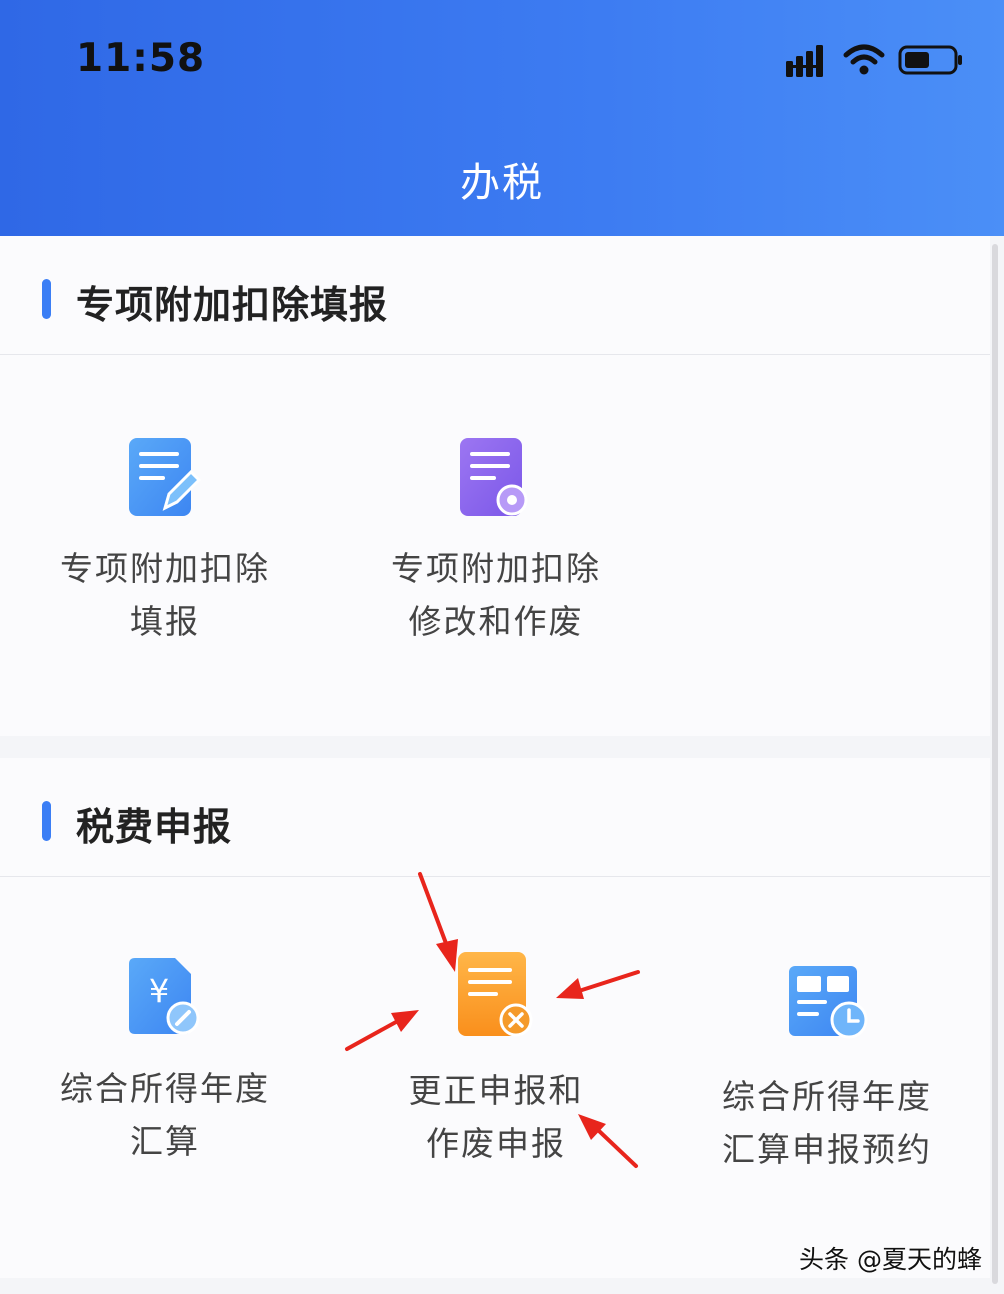 The height and width of the screenshot is (1294, 1004). Describe the element at coordinates (827, 1070) in the screenshot. I see `tile-settlement-appointment: 综合所得年度 汇算申报预约` at that location.